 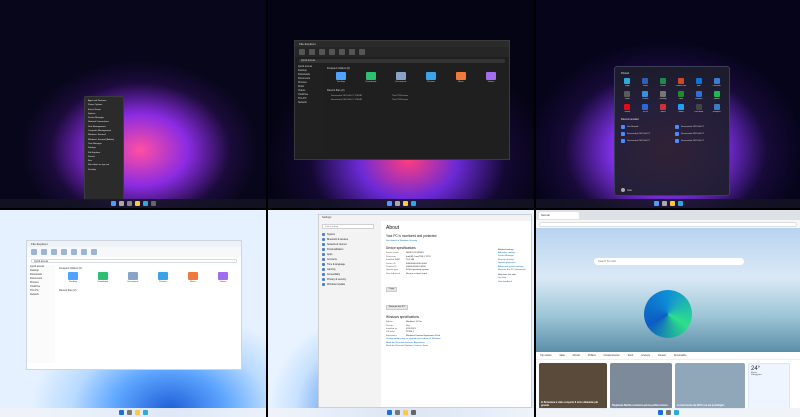 What do you see at coordinates (663, 108) in the screenshot?
I see `pinned-app: News` at bounding box center [663, 108].